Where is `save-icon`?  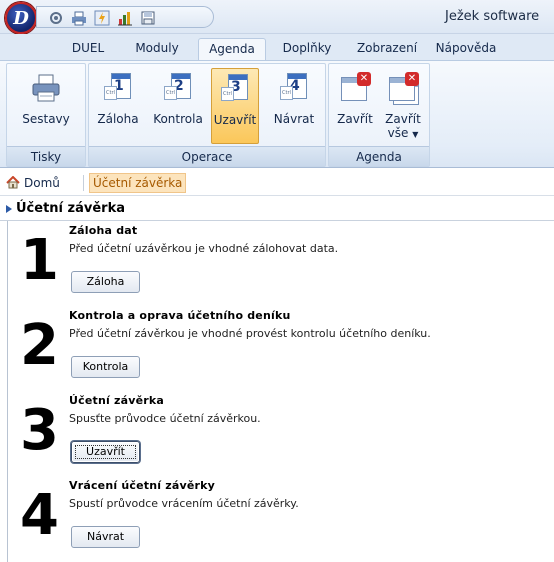
save-icon is located at coordinates (148, 18).